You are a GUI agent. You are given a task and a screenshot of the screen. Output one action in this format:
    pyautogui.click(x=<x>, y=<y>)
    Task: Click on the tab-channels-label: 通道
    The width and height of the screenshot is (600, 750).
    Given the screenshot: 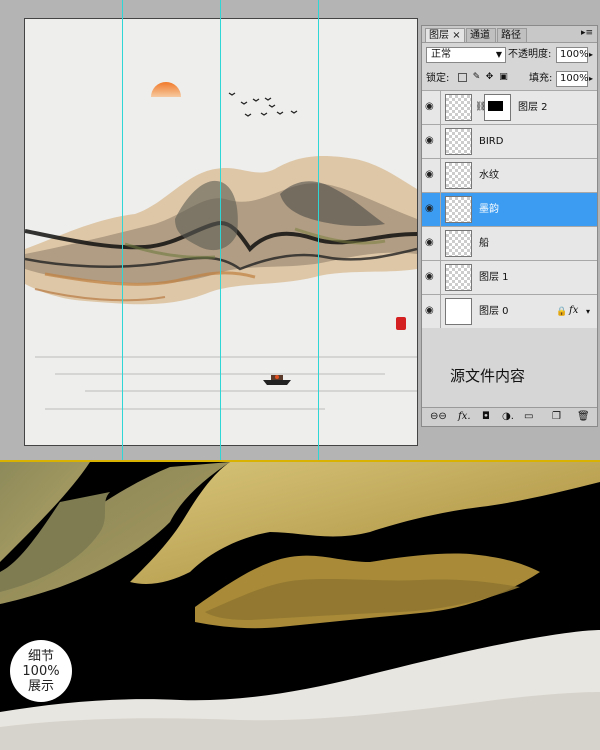 What is the action you would take?
    pyautogui.click(x=480, y=35)
    